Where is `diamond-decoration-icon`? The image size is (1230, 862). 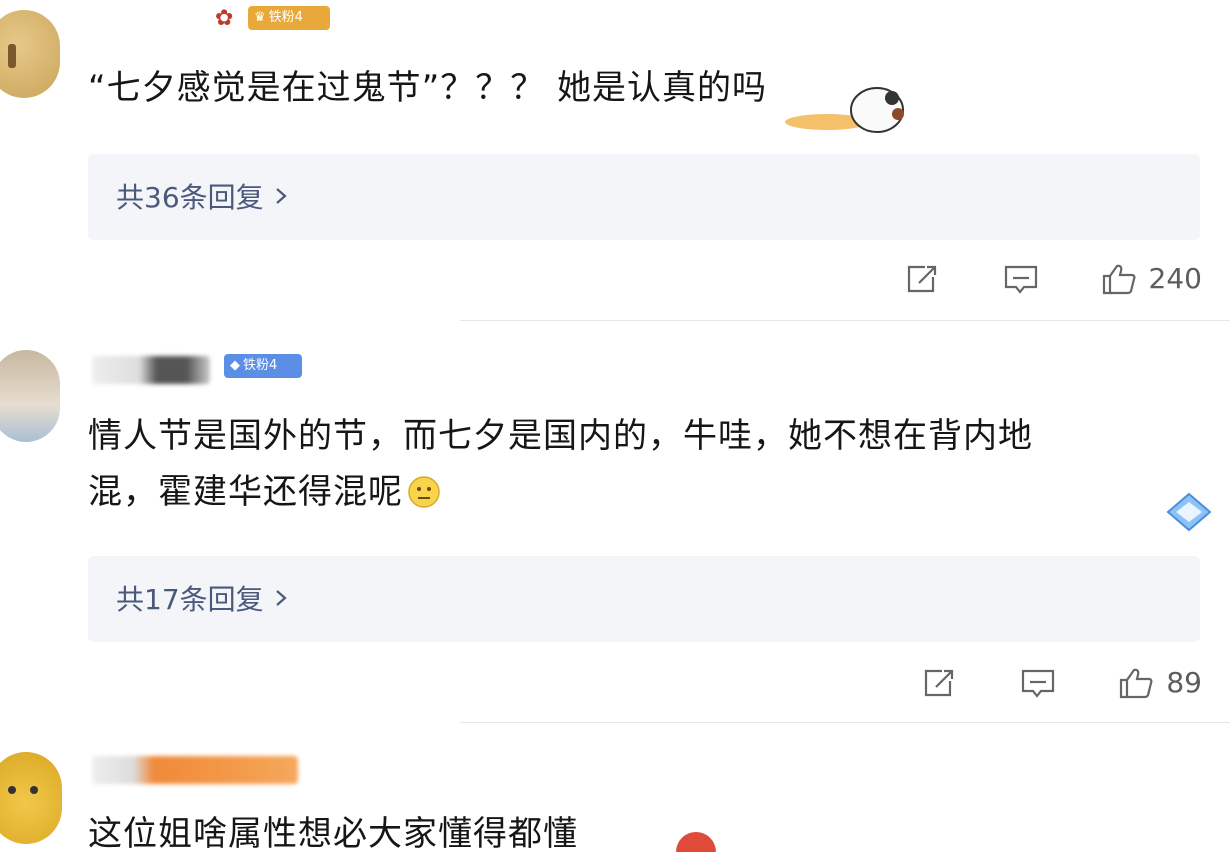 diamond-decoration-icon is located at coordinates (1189, 512).